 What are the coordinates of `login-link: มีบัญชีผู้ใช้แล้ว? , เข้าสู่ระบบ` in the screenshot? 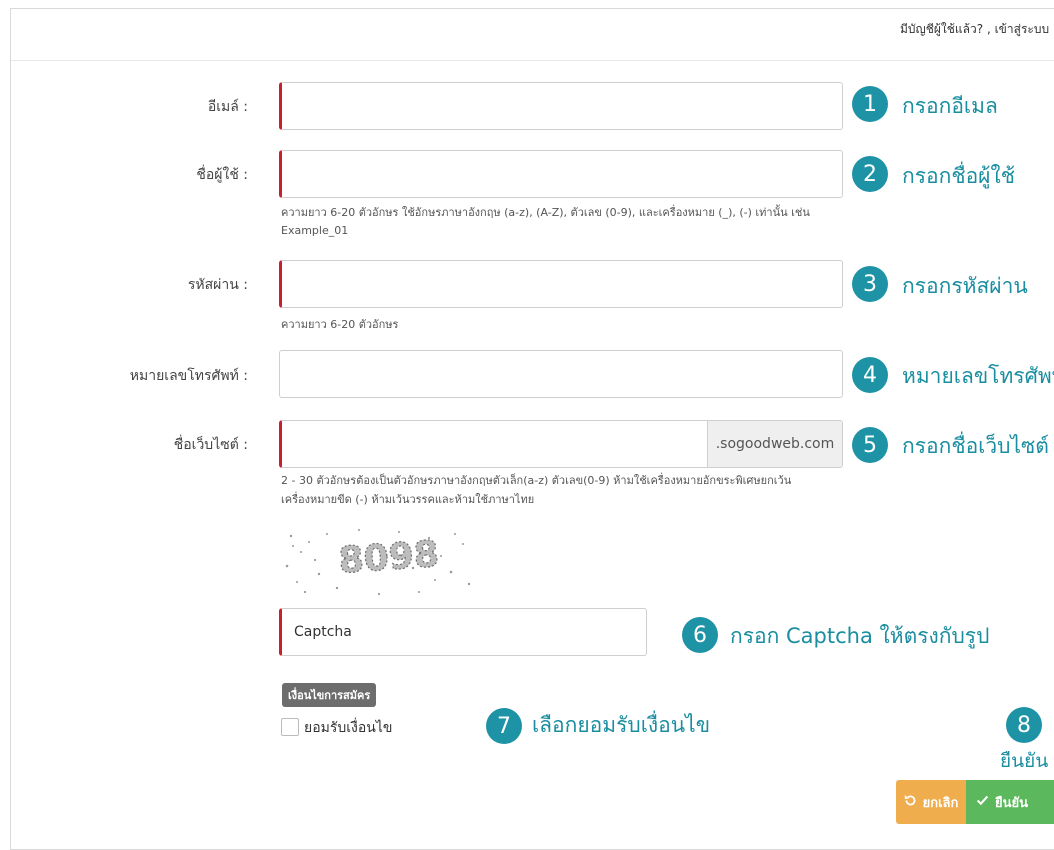 It's located at (974, 29).